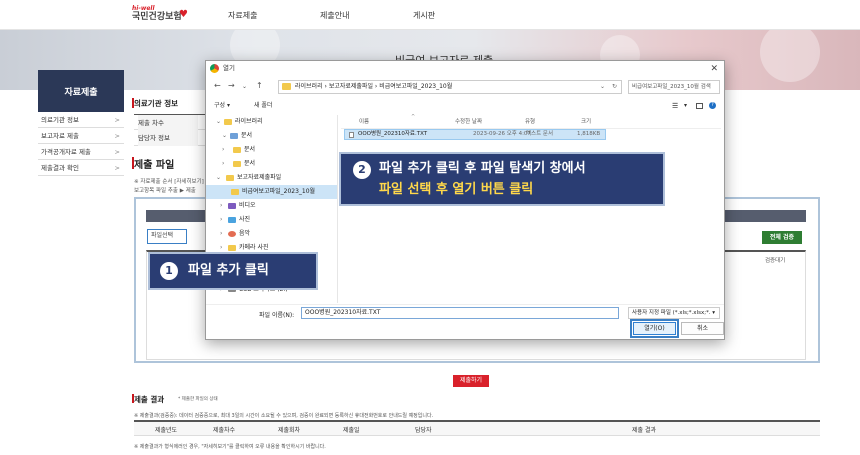  I want to click on filetype-select: 사용자 지정 파일 (*.xls;*.xlsx;*. ▾, so click(674, 313).